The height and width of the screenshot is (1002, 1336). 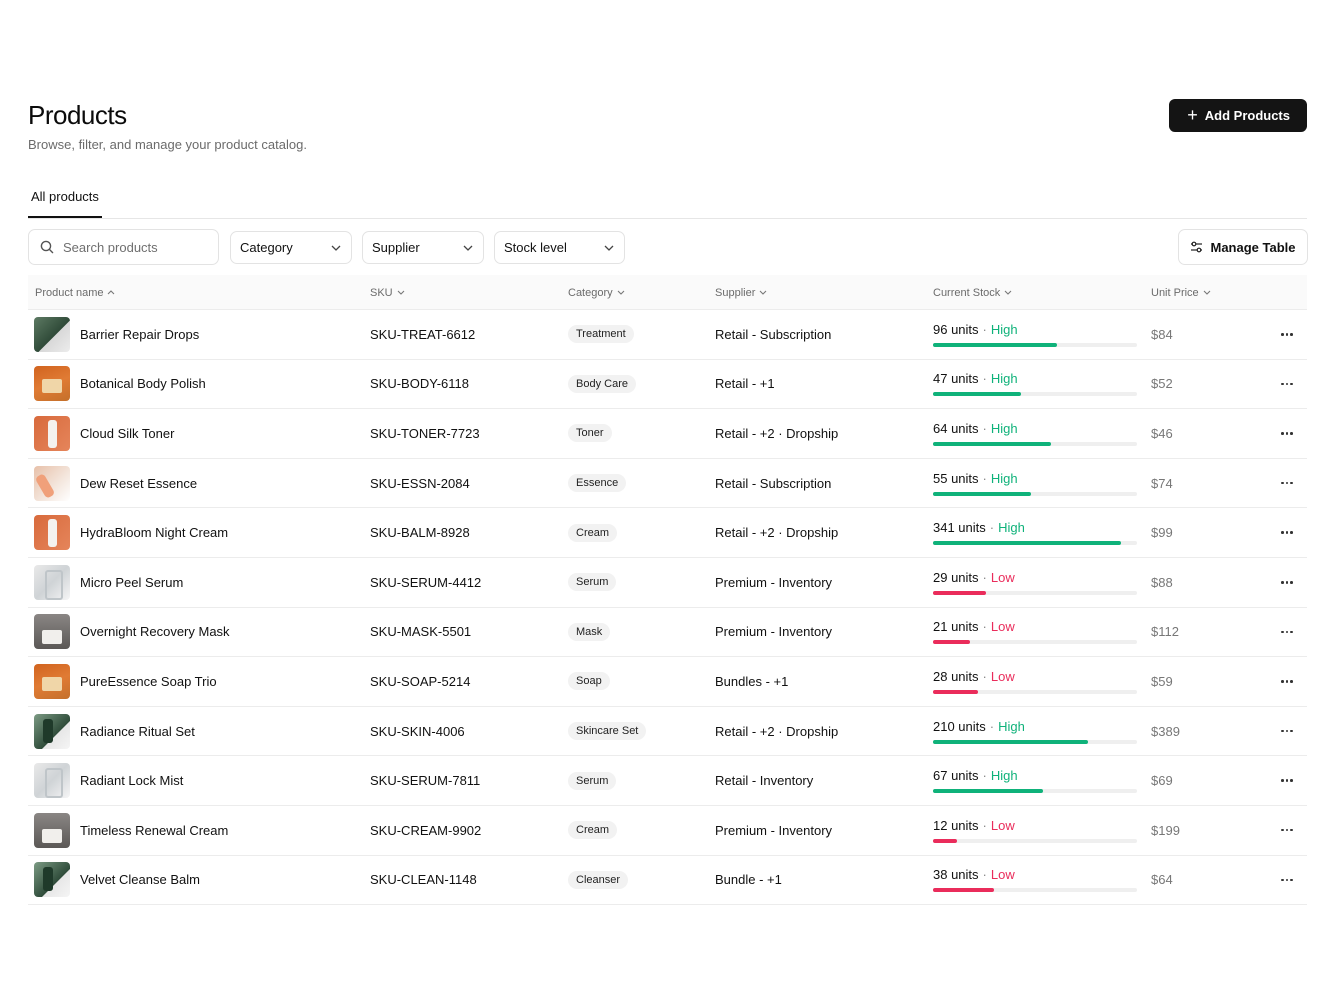 What do you see at coordinates (139, 334) in the screenshot?
I see `product-name: Barrier Repair Drops` at bounding box center [139, 334].